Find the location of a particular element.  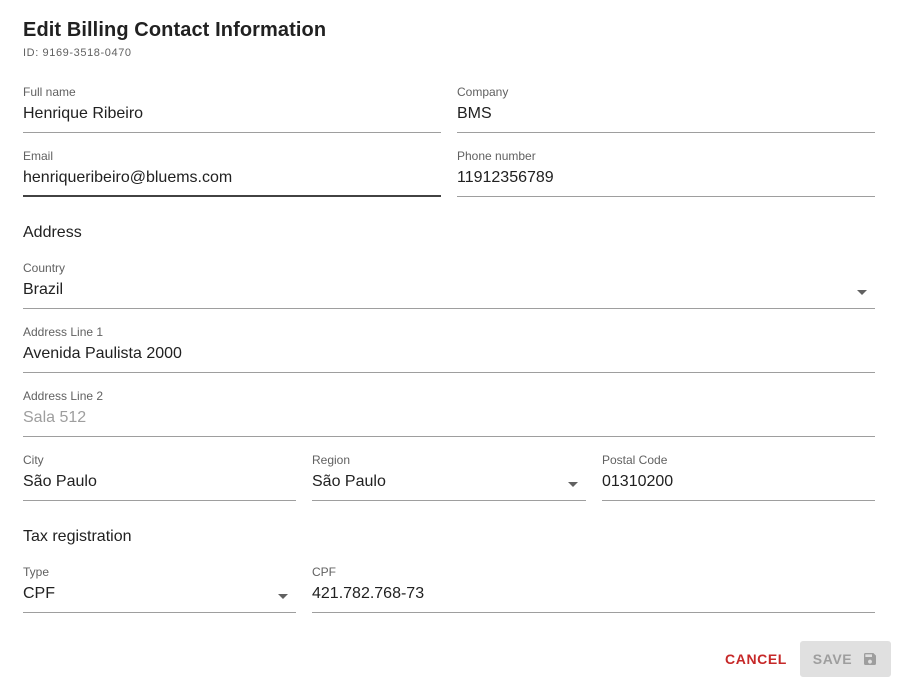

address-line2-label: Address Line 2 is located at coordinates (63, 396).